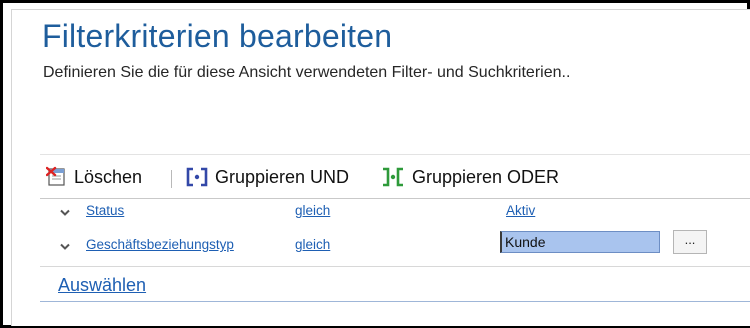  I want to click on toolbar-separator, so click(171, 179).